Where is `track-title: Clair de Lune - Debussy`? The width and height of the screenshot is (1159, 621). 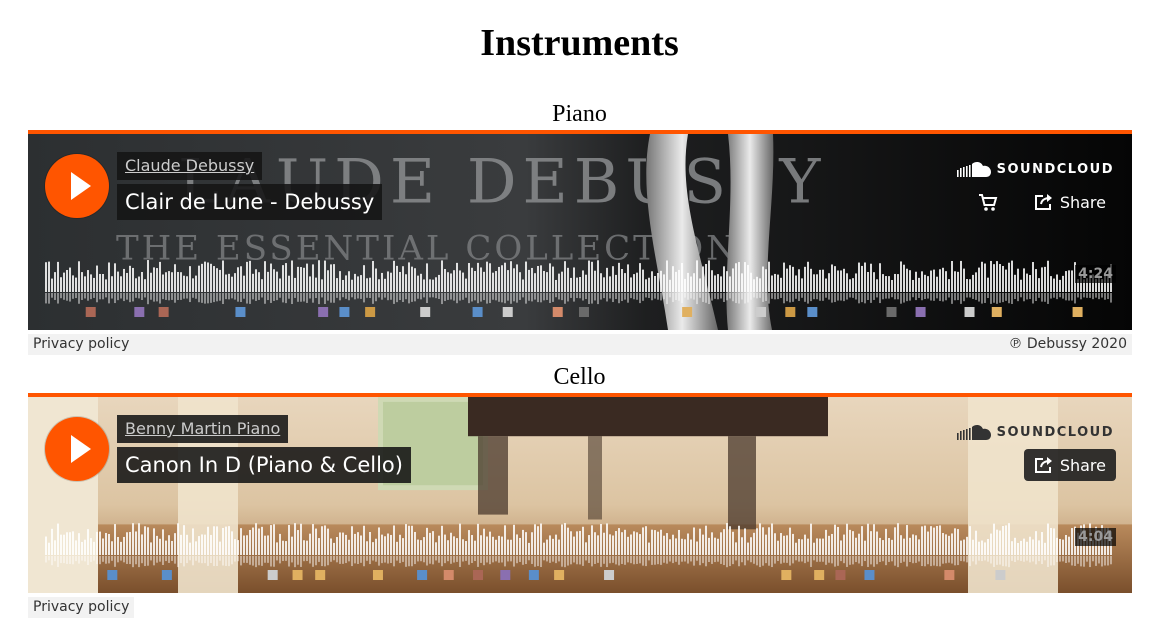 track-title: Clair de Lune - Debussy is located at coordinates (250, 202).